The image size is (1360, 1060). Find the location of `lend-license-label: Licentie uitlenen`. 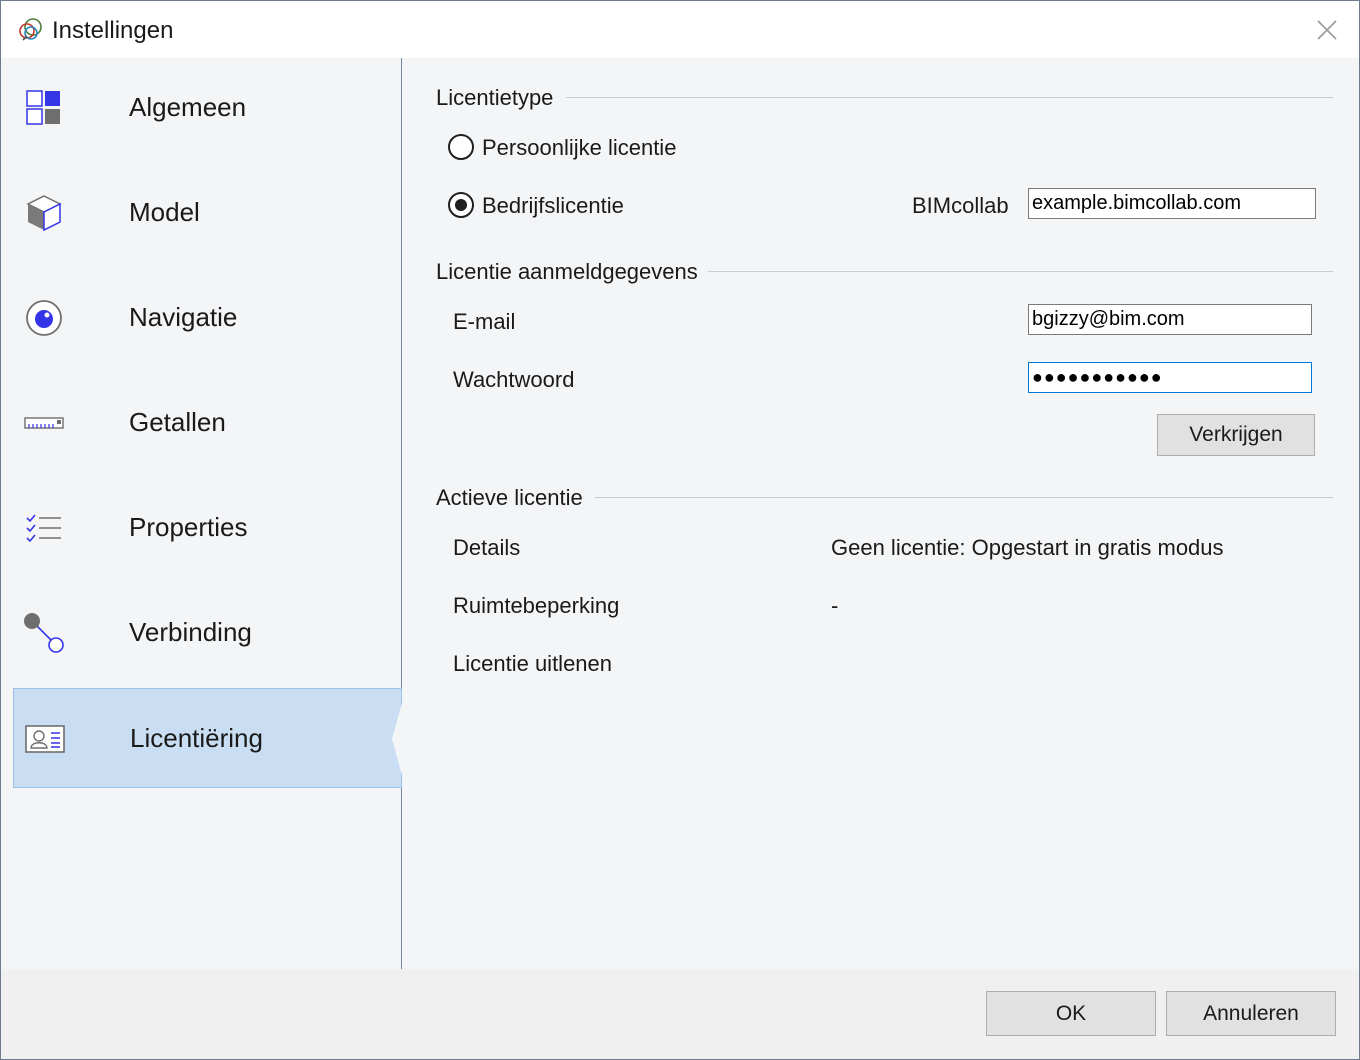

lend-license-label: Licentie uitlenen is located at coordinates (533, 663).